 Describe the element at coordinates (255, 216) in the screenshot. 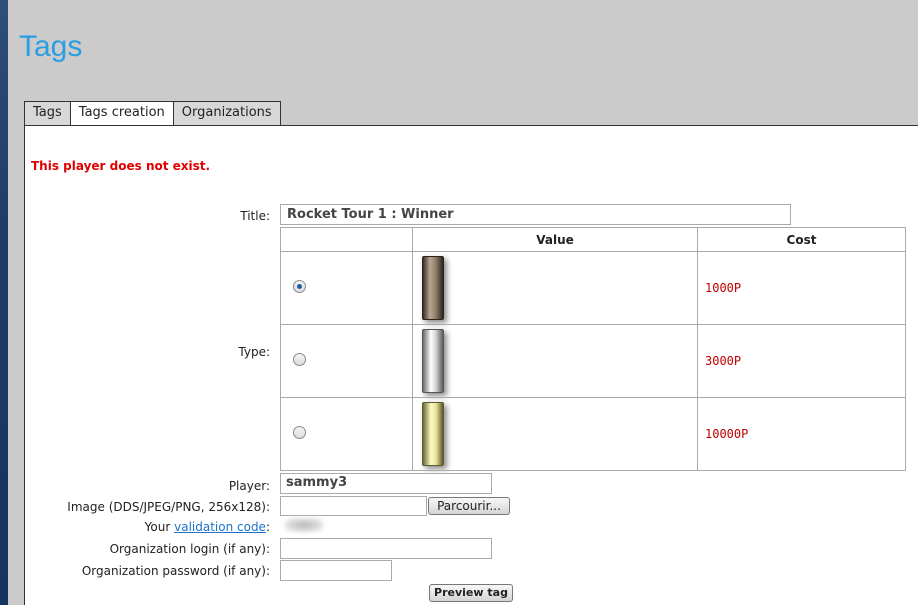

I see `title-label: Title:` at that location.